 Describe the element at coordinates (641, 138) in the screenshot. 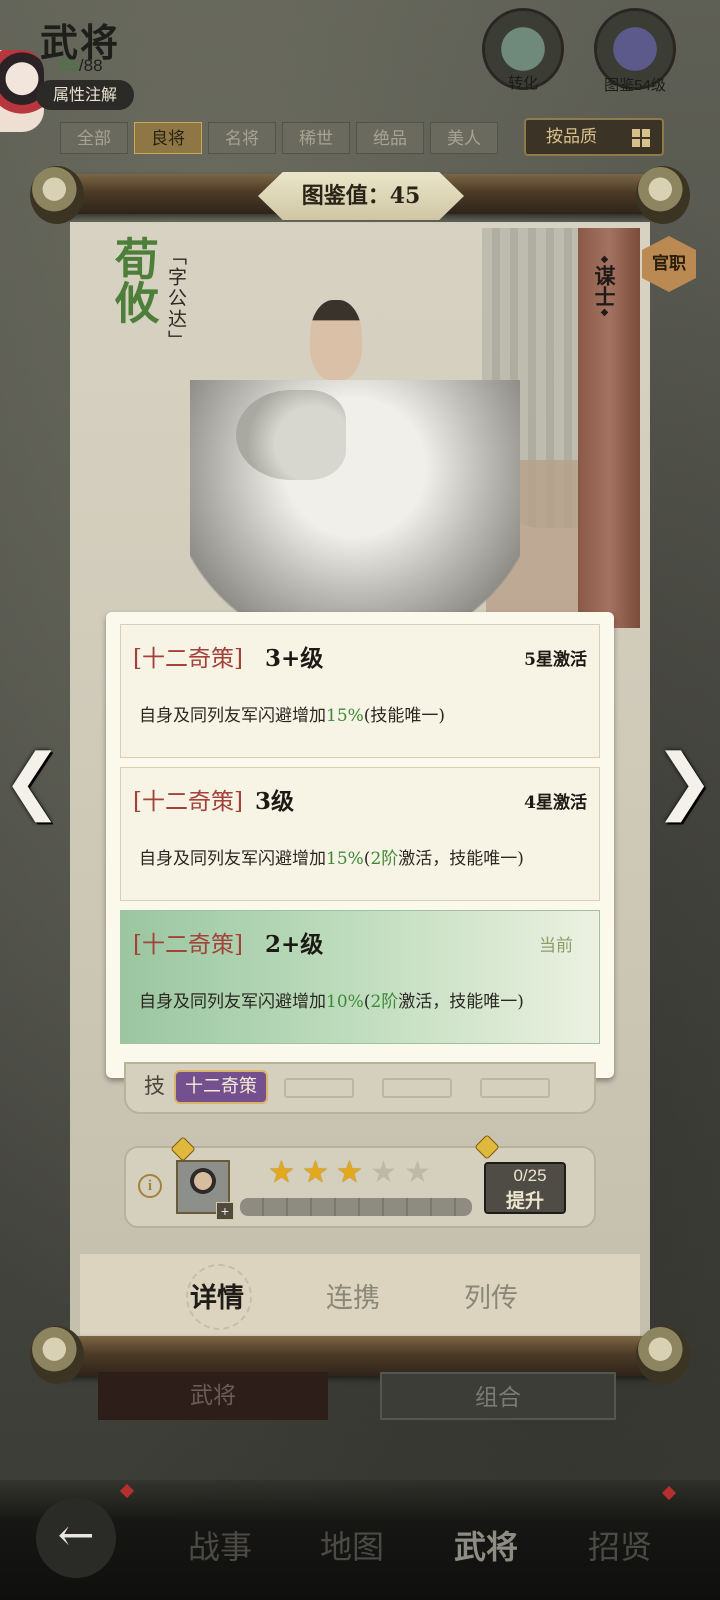

I see `grid-icon` at that location.